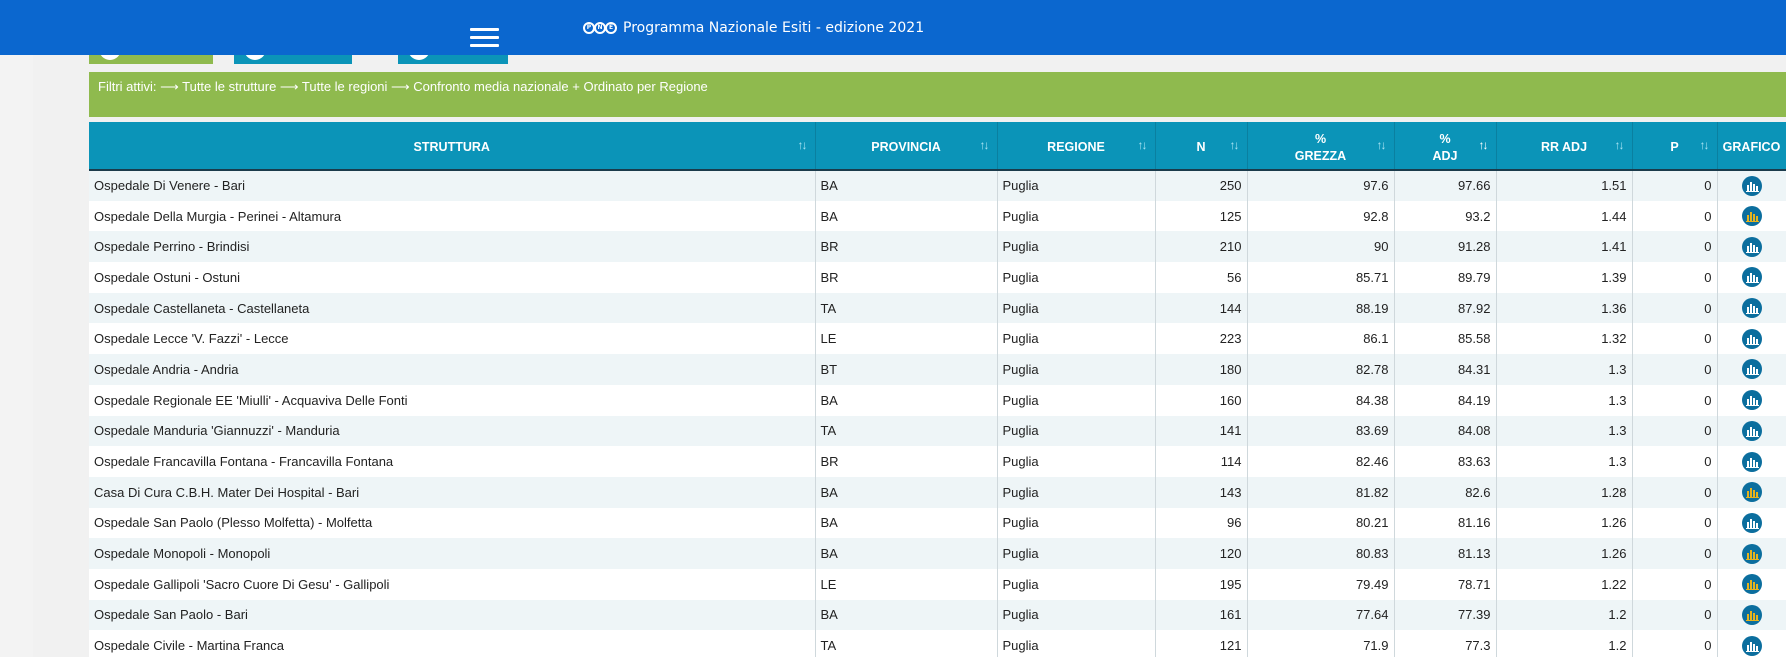 Image resolution: width=1786 pixels, height=657 pixels. Describe the element at coordinates (452, 431) in the screenshot. I see `cell-struttura: Ospedale Manduria 'Giannuzzi' - Manduria` at that location.